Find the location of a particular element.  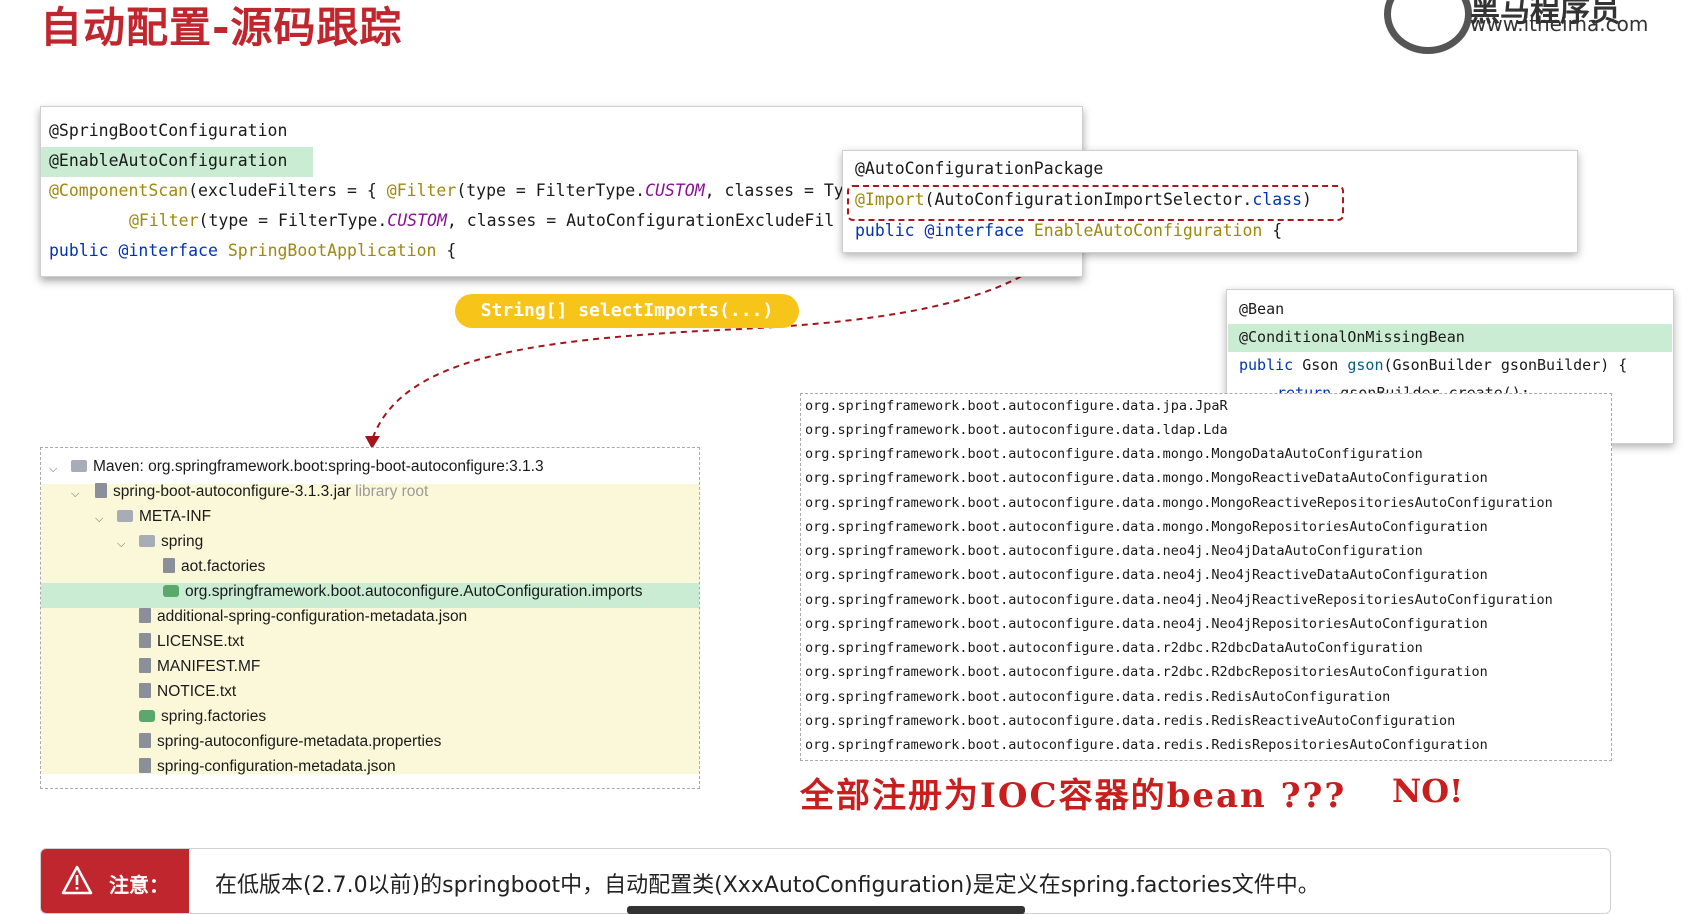

callout-answer: NO! is located at coordinates (1428, 791).